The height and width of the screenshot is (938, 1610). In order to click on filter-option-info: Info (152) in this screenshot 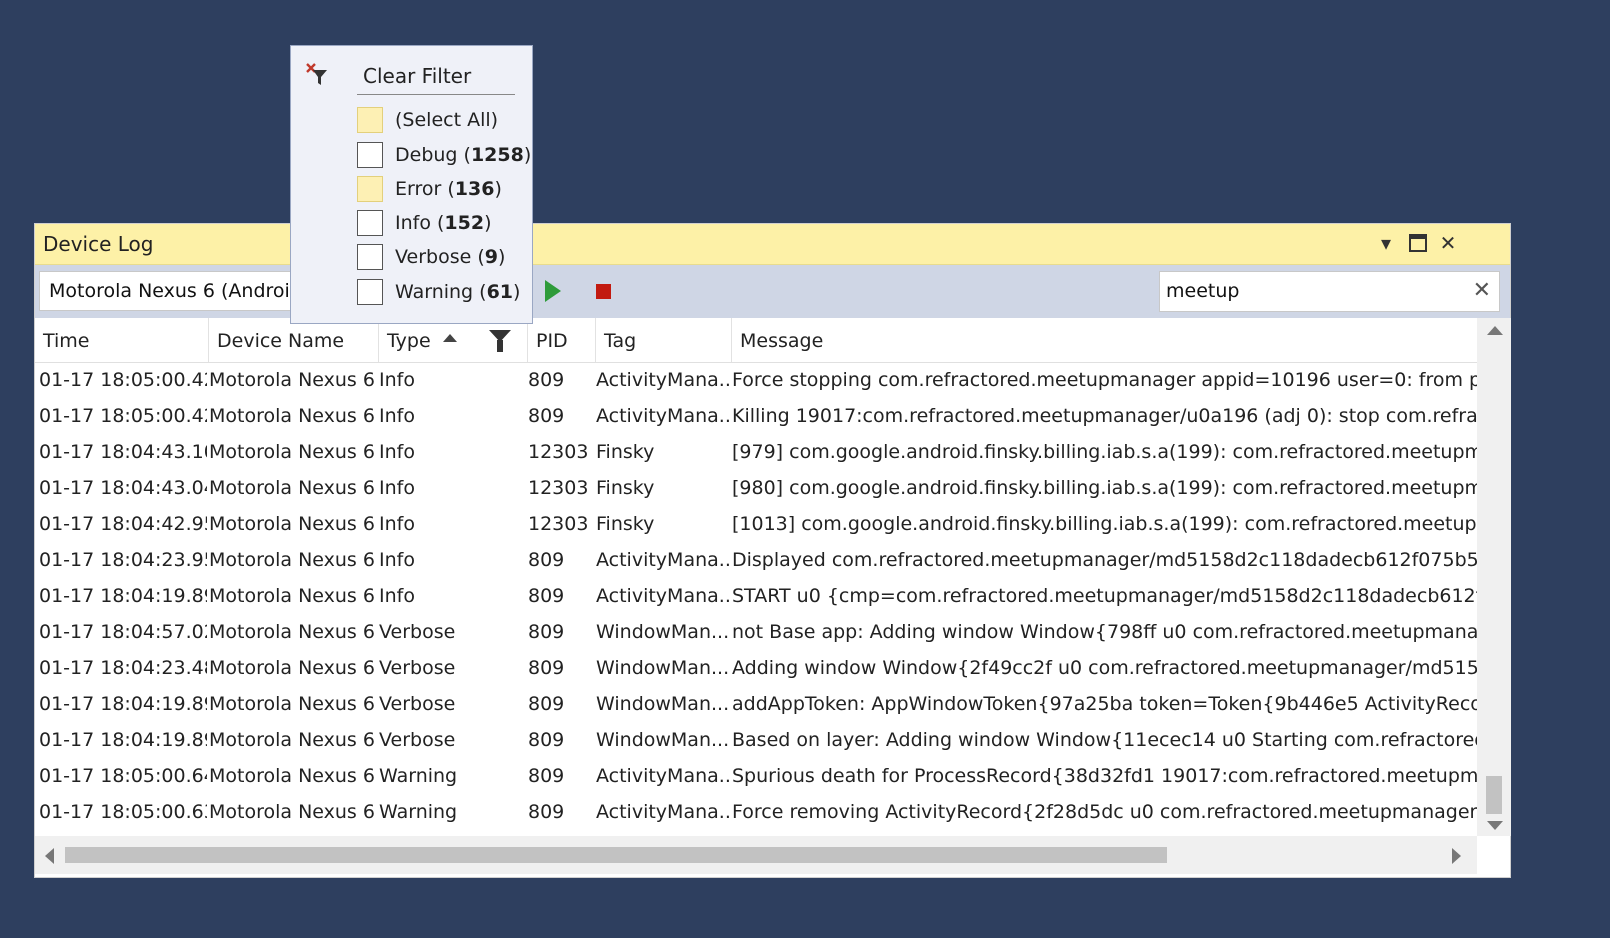, I will do `click(442, 224)`.